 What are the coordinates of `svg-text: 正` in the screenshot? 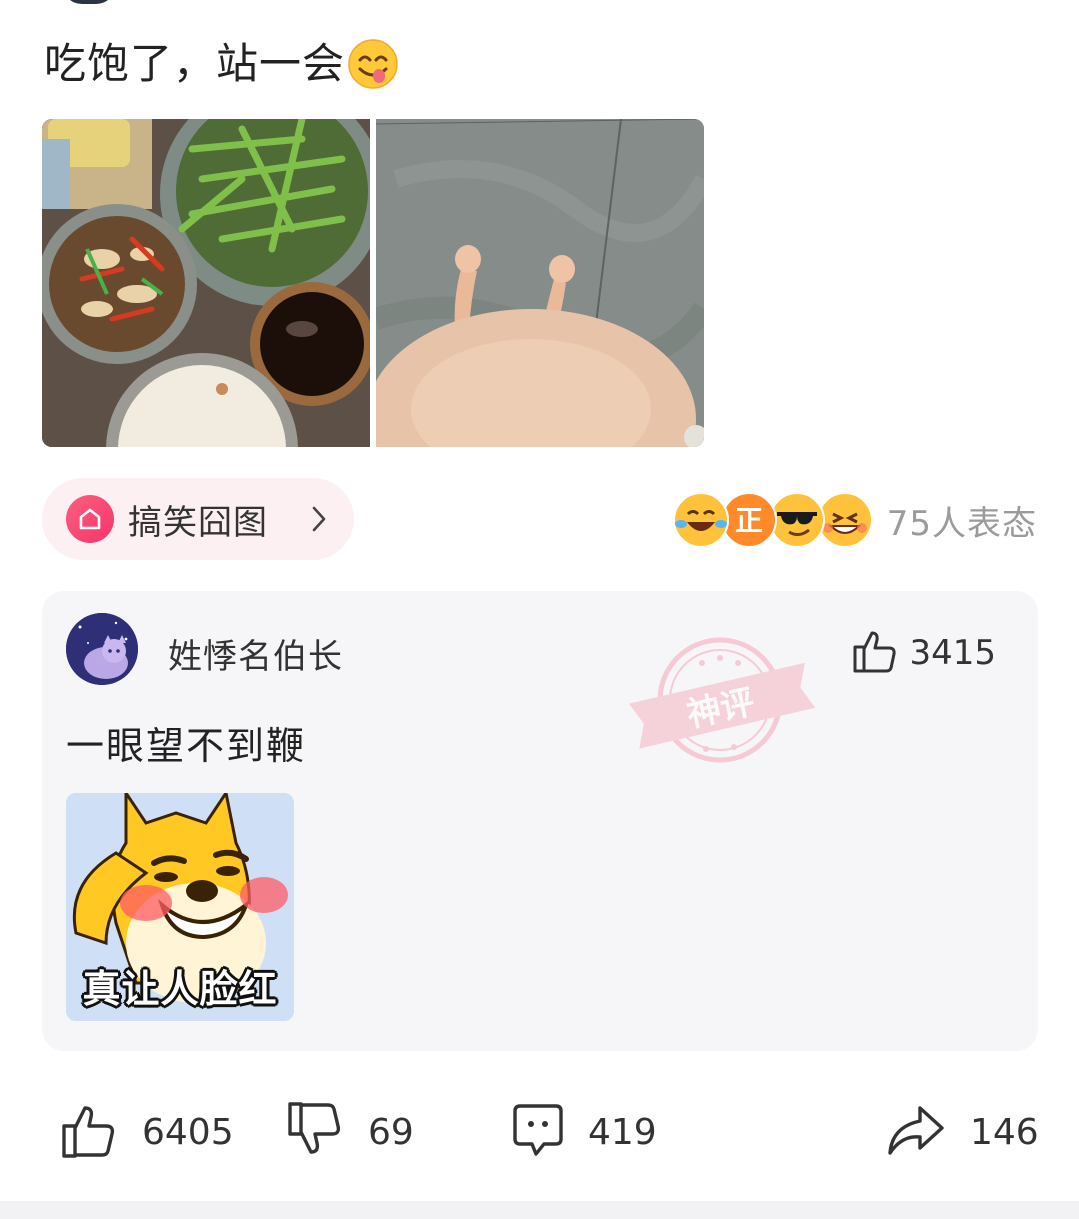 It's located at (749, 520).